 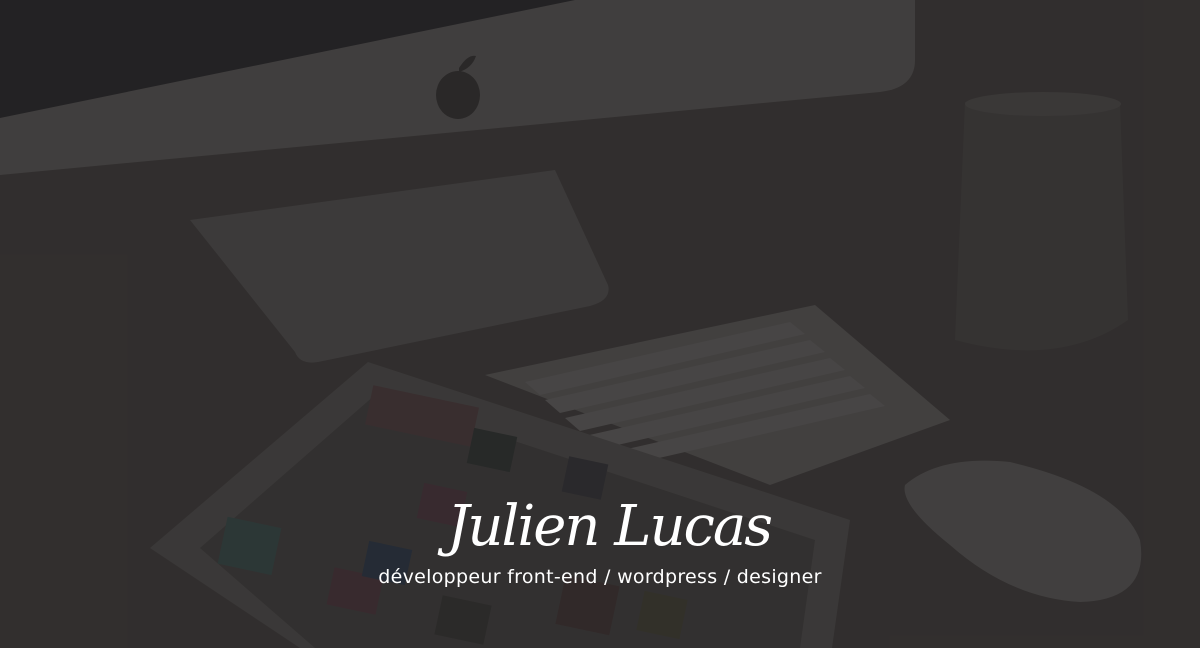 What do you see at coordinates (609, 527) in the screenshot?
I see `site-title: Julien Lucas` at bounding box center [609, 527].